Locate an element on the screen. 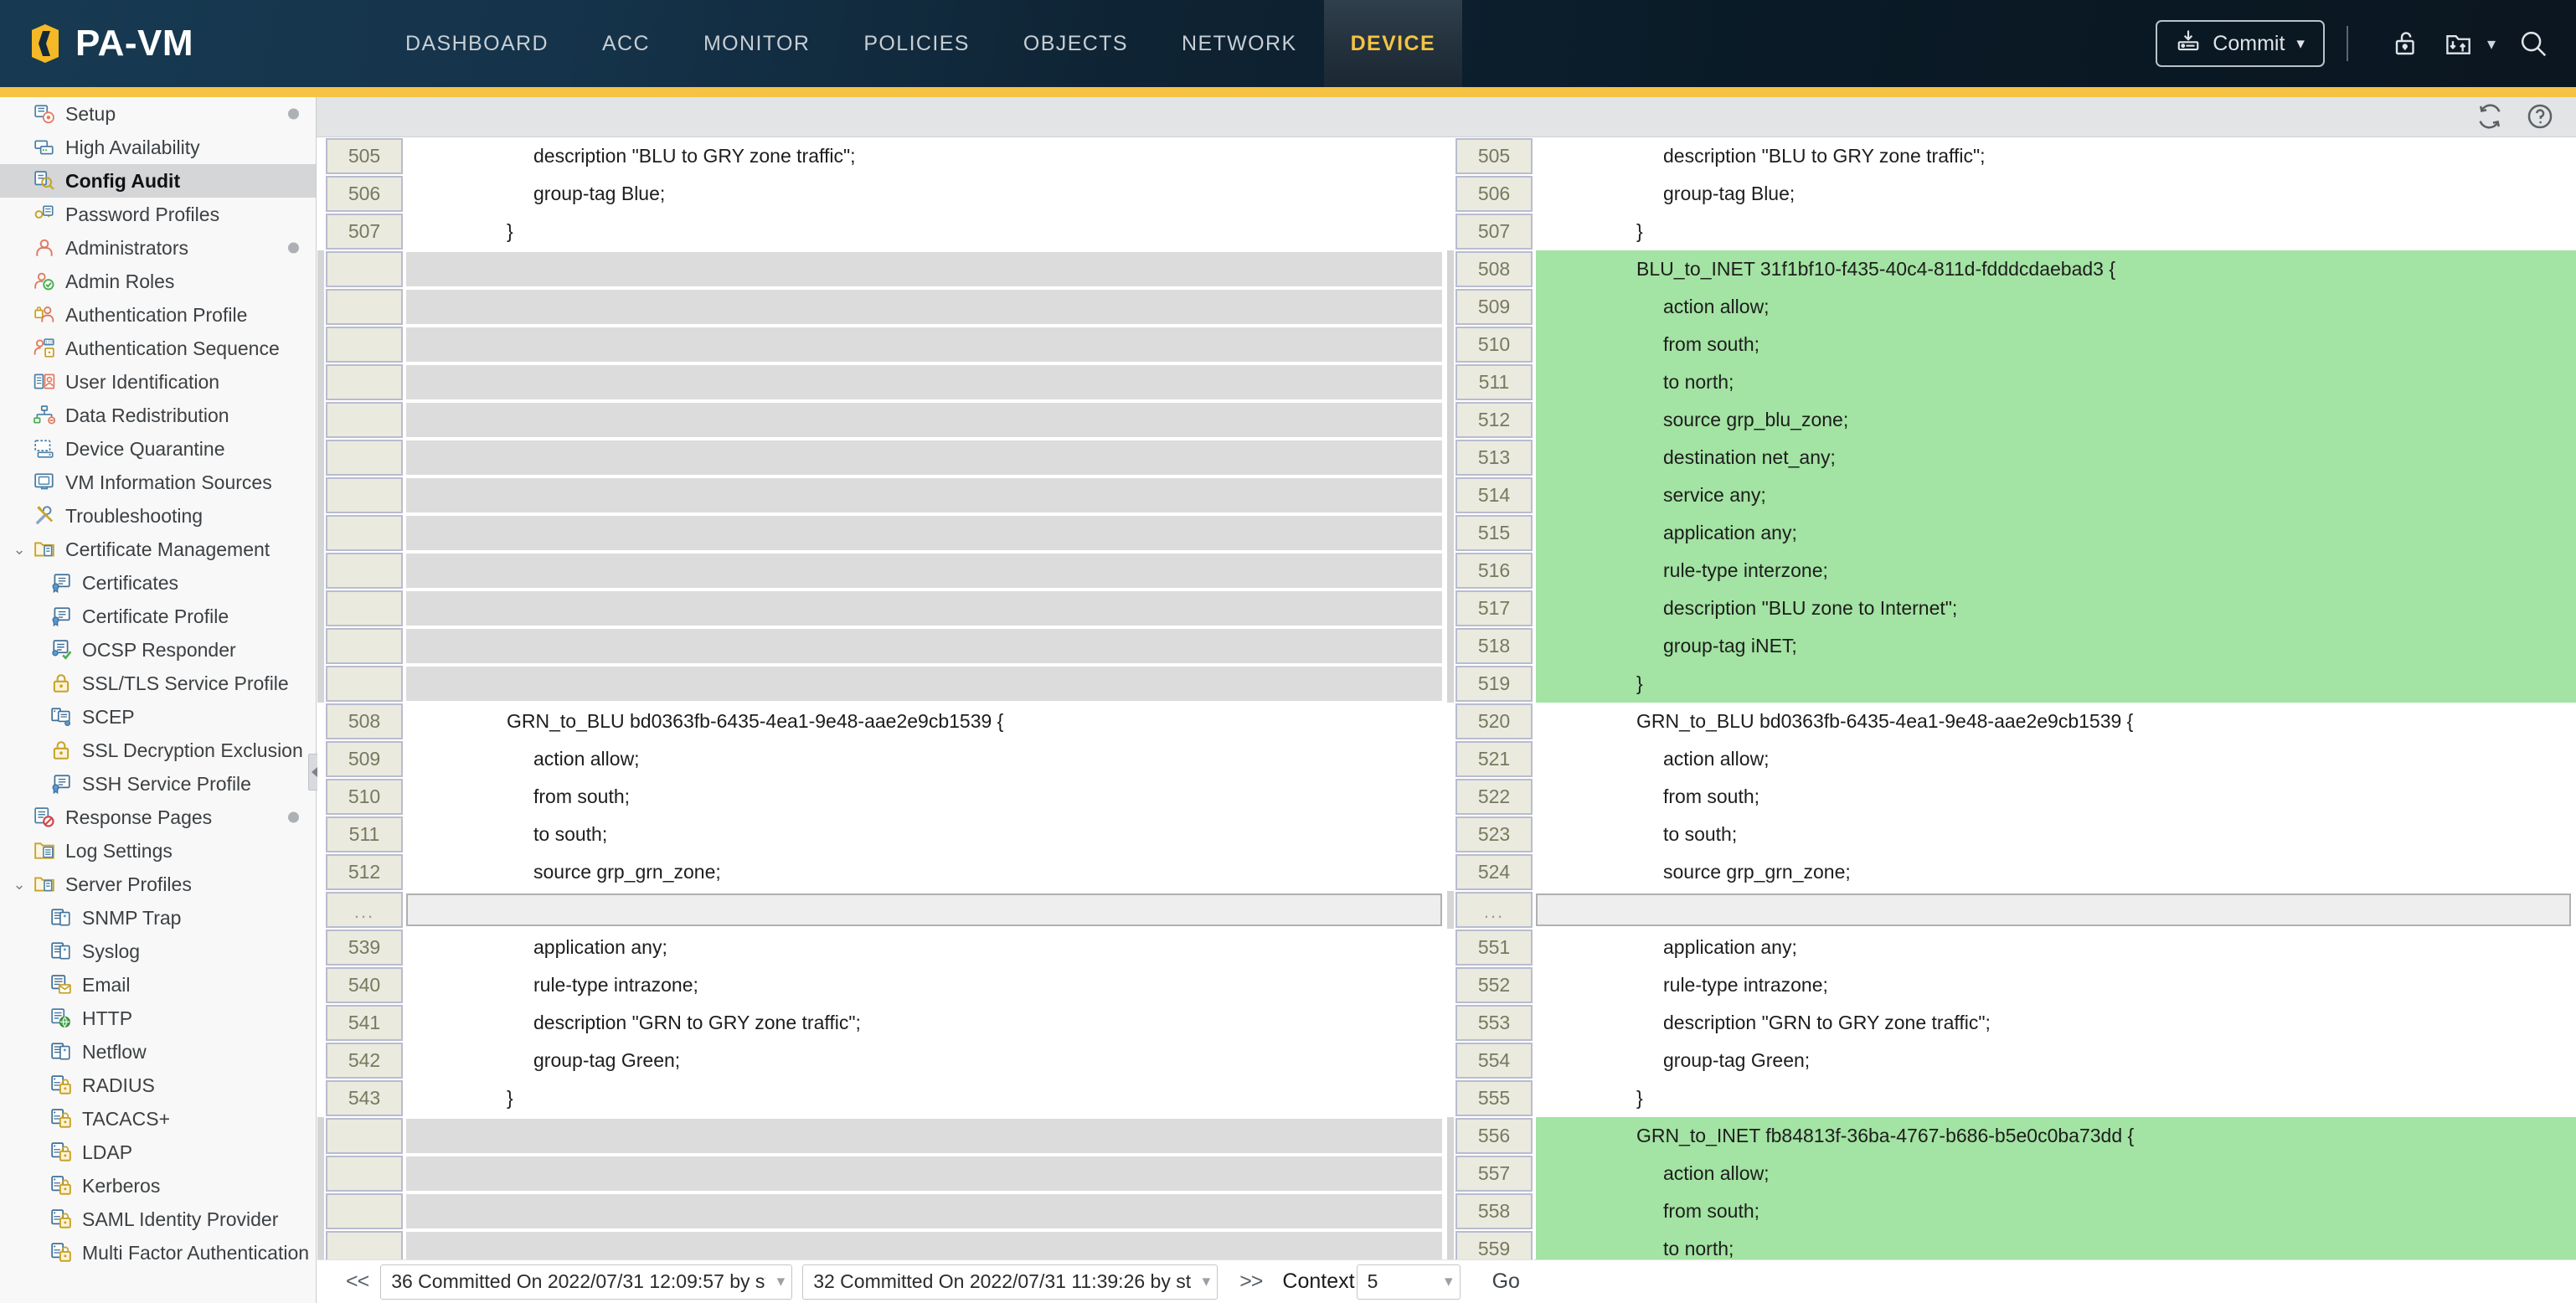  server-lock-icon is located at coordinates (61, 1253).